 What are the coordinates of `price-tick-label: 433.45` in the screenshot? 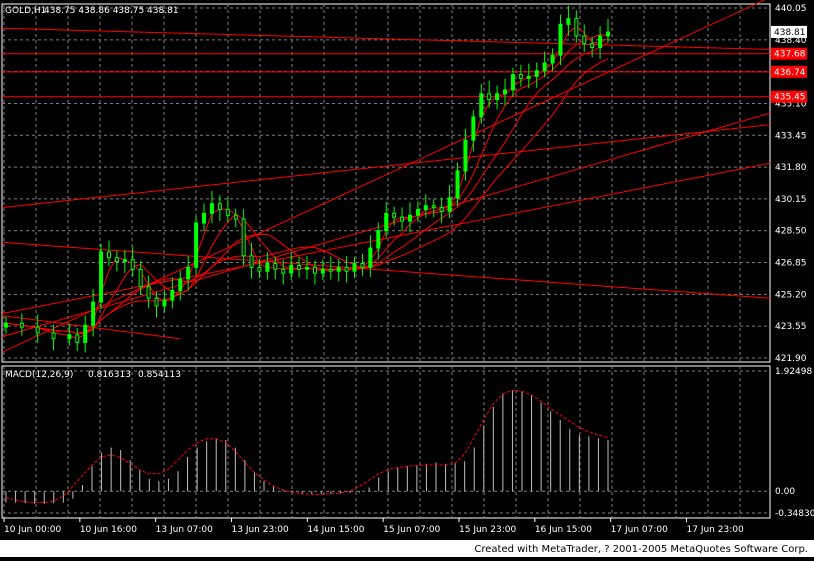 It's located at (791, 136).